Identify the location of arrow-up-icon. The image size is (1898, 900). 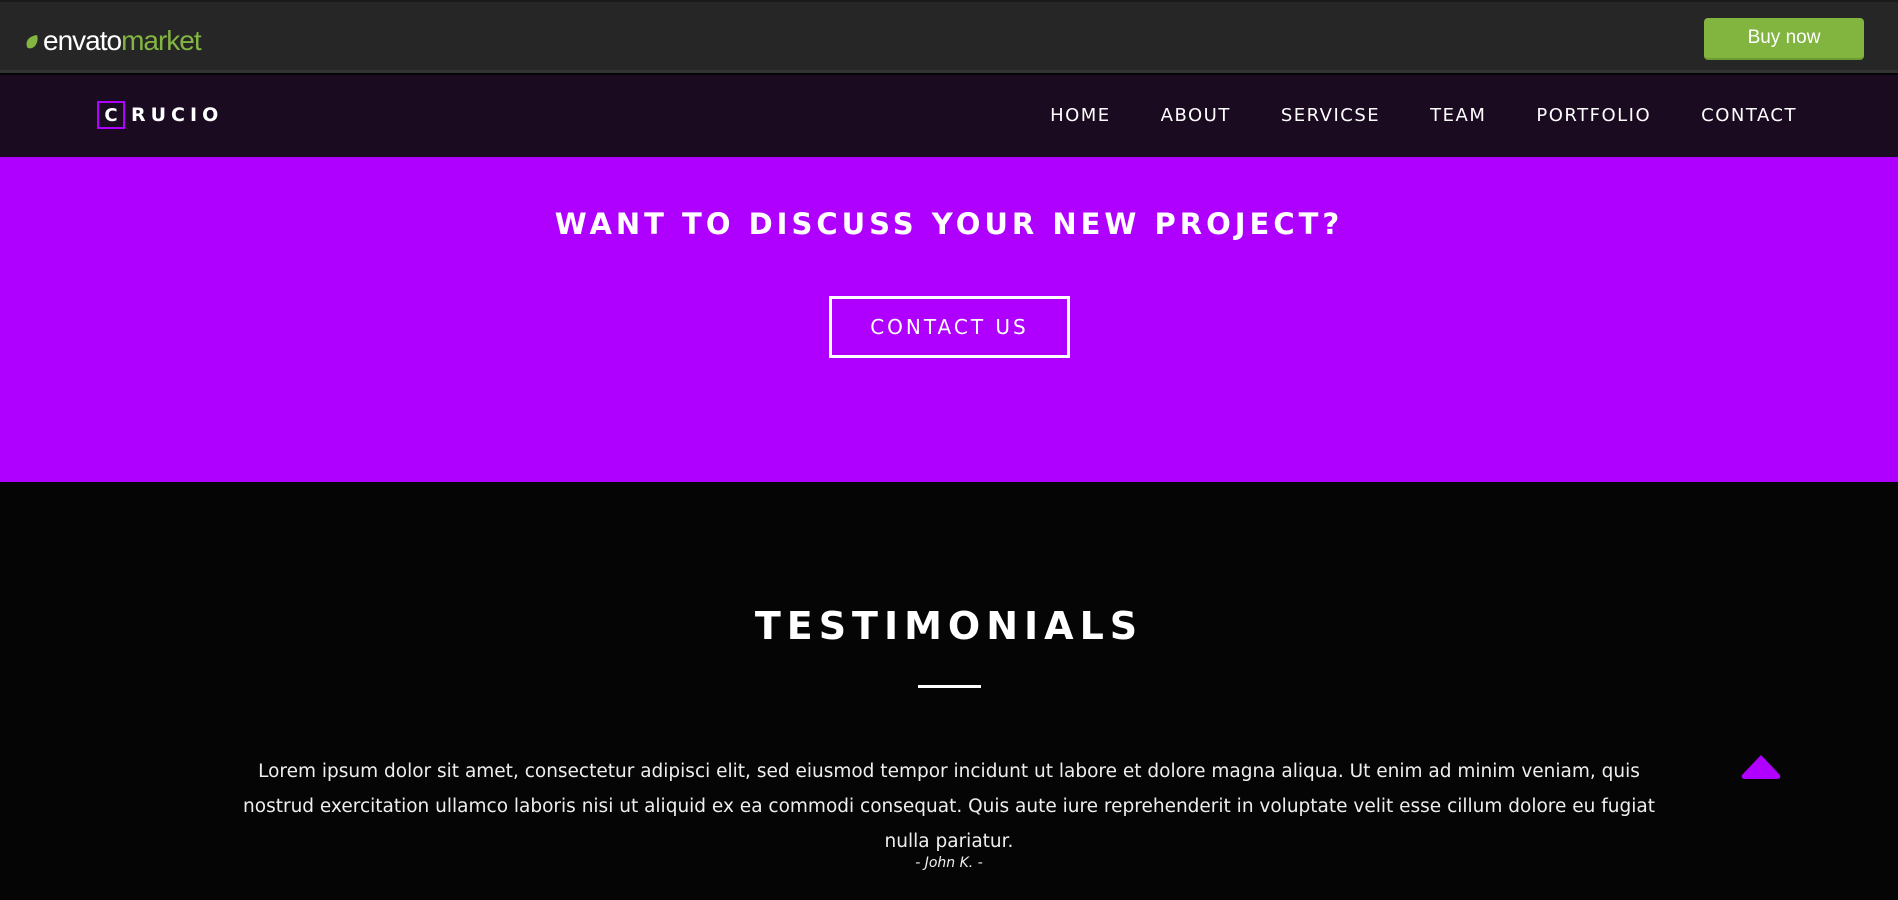
(1761, 768).